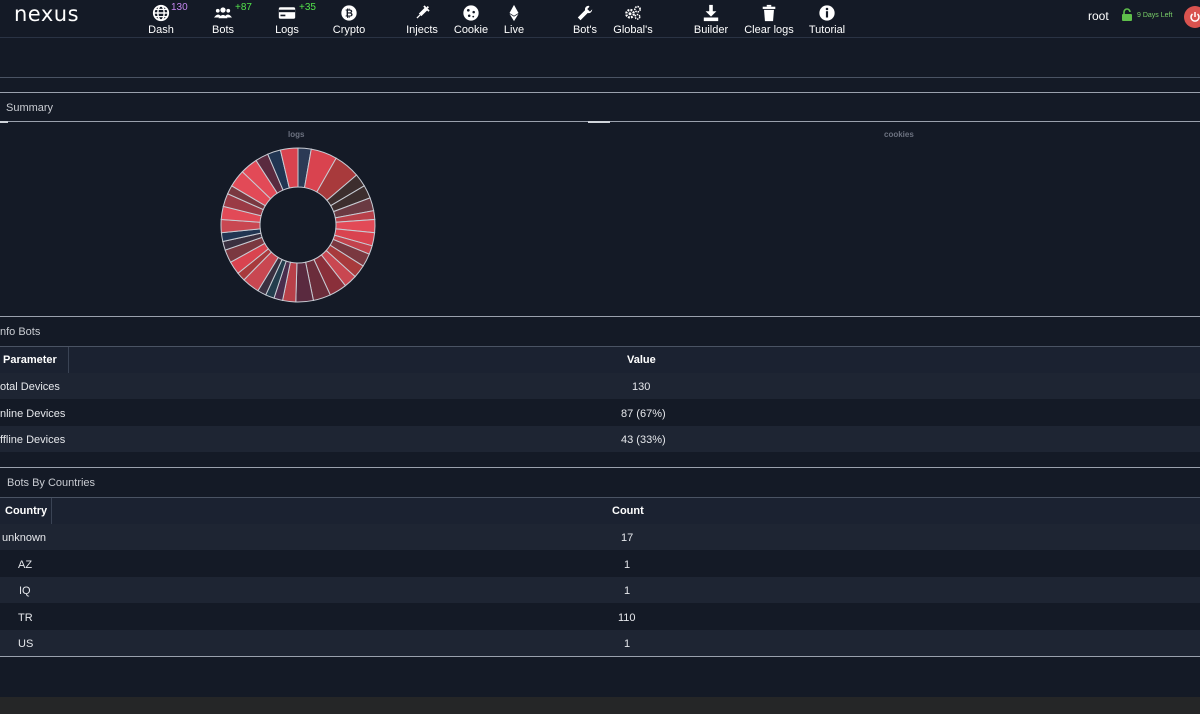 The height and width of the screenshot is (714, 1200). I want to click on nav-bots-label: Bots, so click(222, 30).